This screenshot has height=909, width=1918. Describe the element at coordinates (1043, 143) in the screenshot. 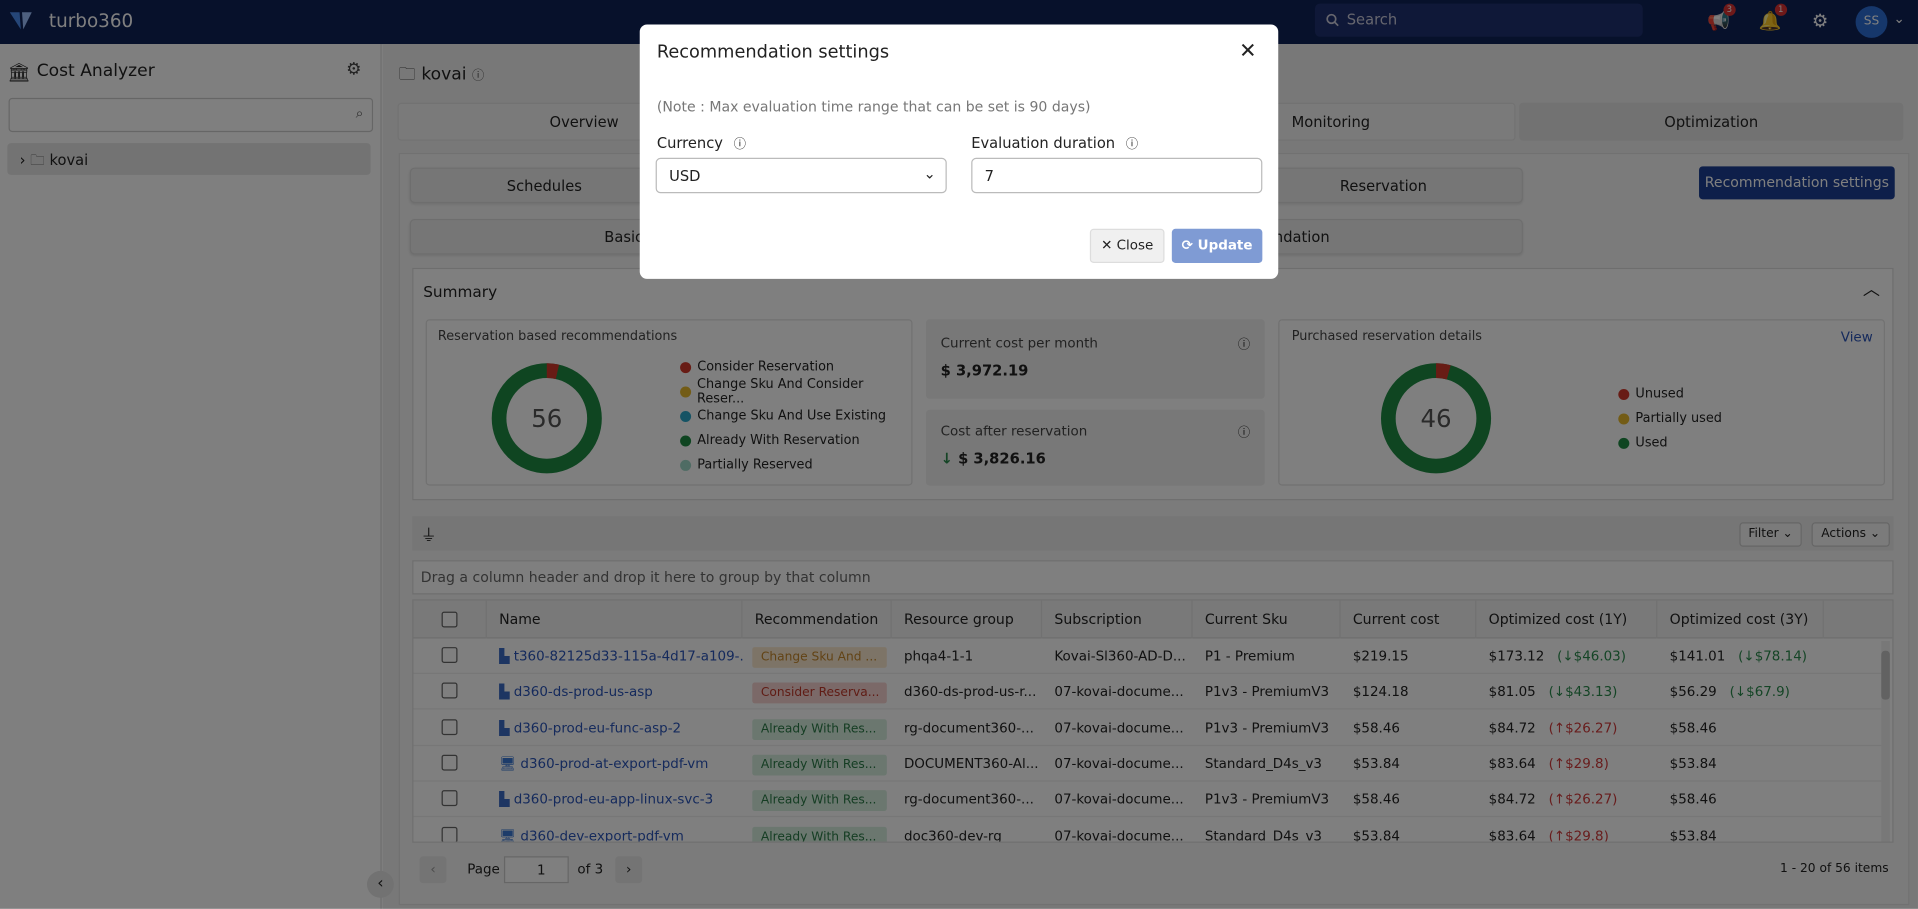

I see `duration-label: Evaluation duration` at that location.